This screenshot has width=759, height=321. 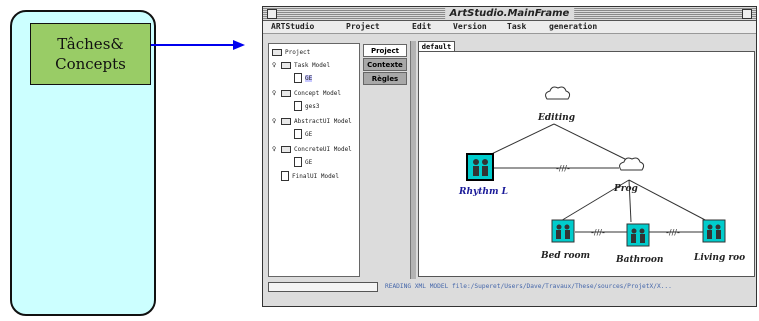 I want to click on tree-item-label: AbstractUI Model, so click(x=323, y=121).